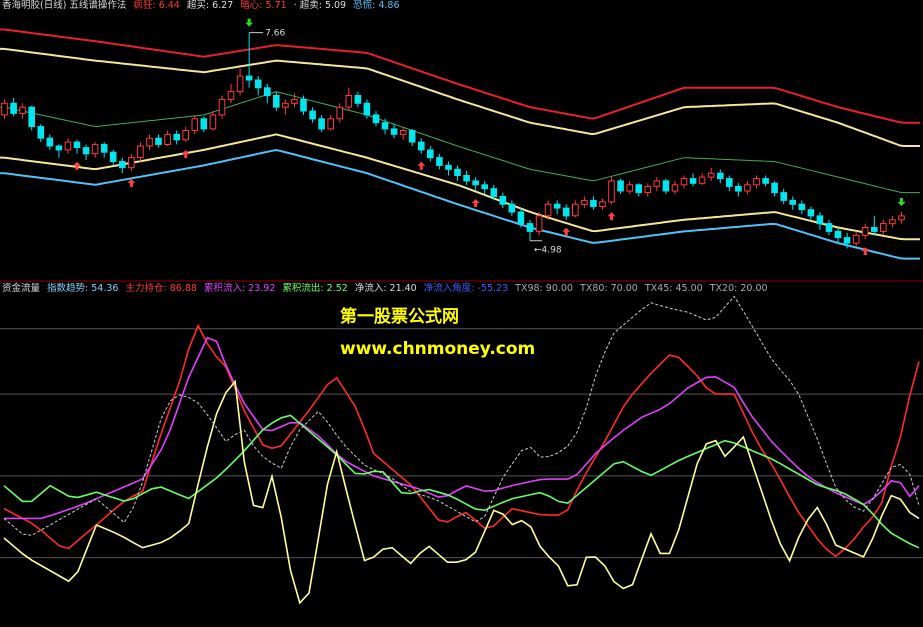 The height and width of the screenshot is (627, 923). Describe the element at coordinates (673, 288) in the screenshot. I see `legend-tx45: TX45: 45.00` at that location.